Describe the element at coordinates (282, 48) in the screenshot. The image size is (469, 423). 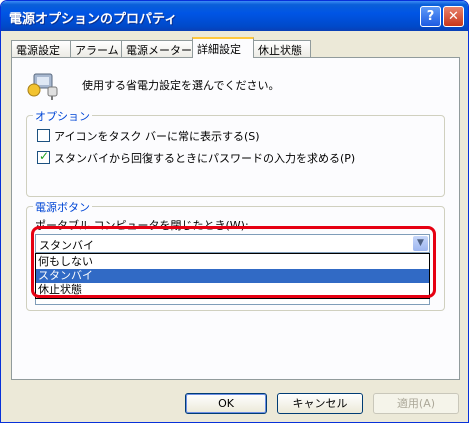
I see `tab-hibernate: 休止状態` at that location.